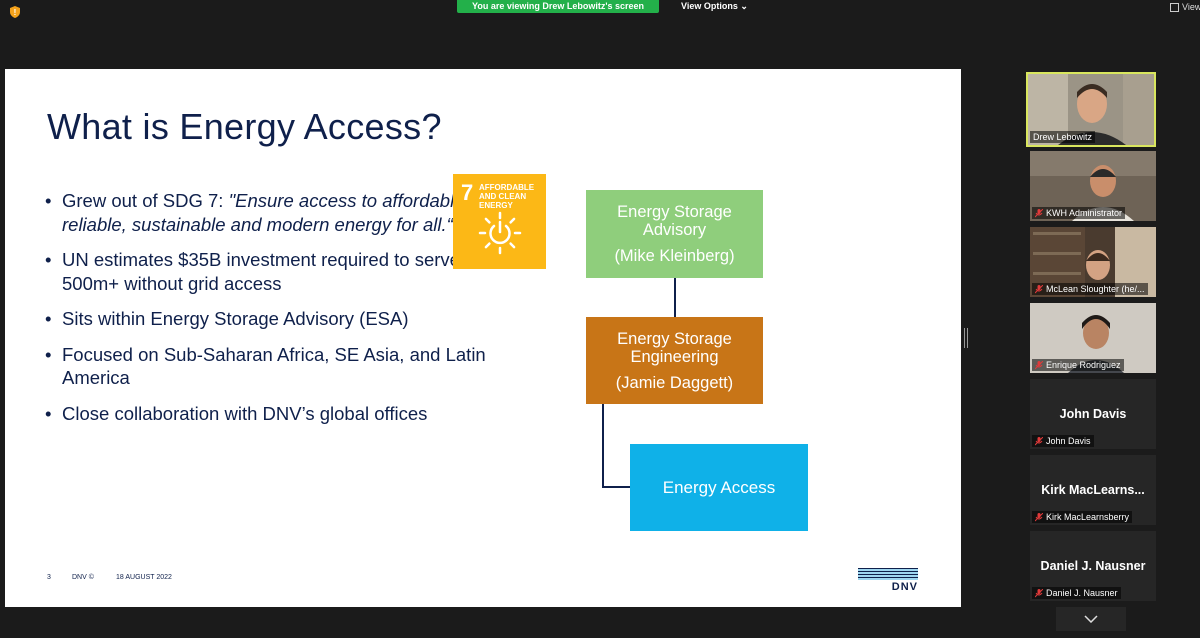 This screenshot has height=638, width=1200. I want to click on chevron-down-icon, so click(1091, 619).